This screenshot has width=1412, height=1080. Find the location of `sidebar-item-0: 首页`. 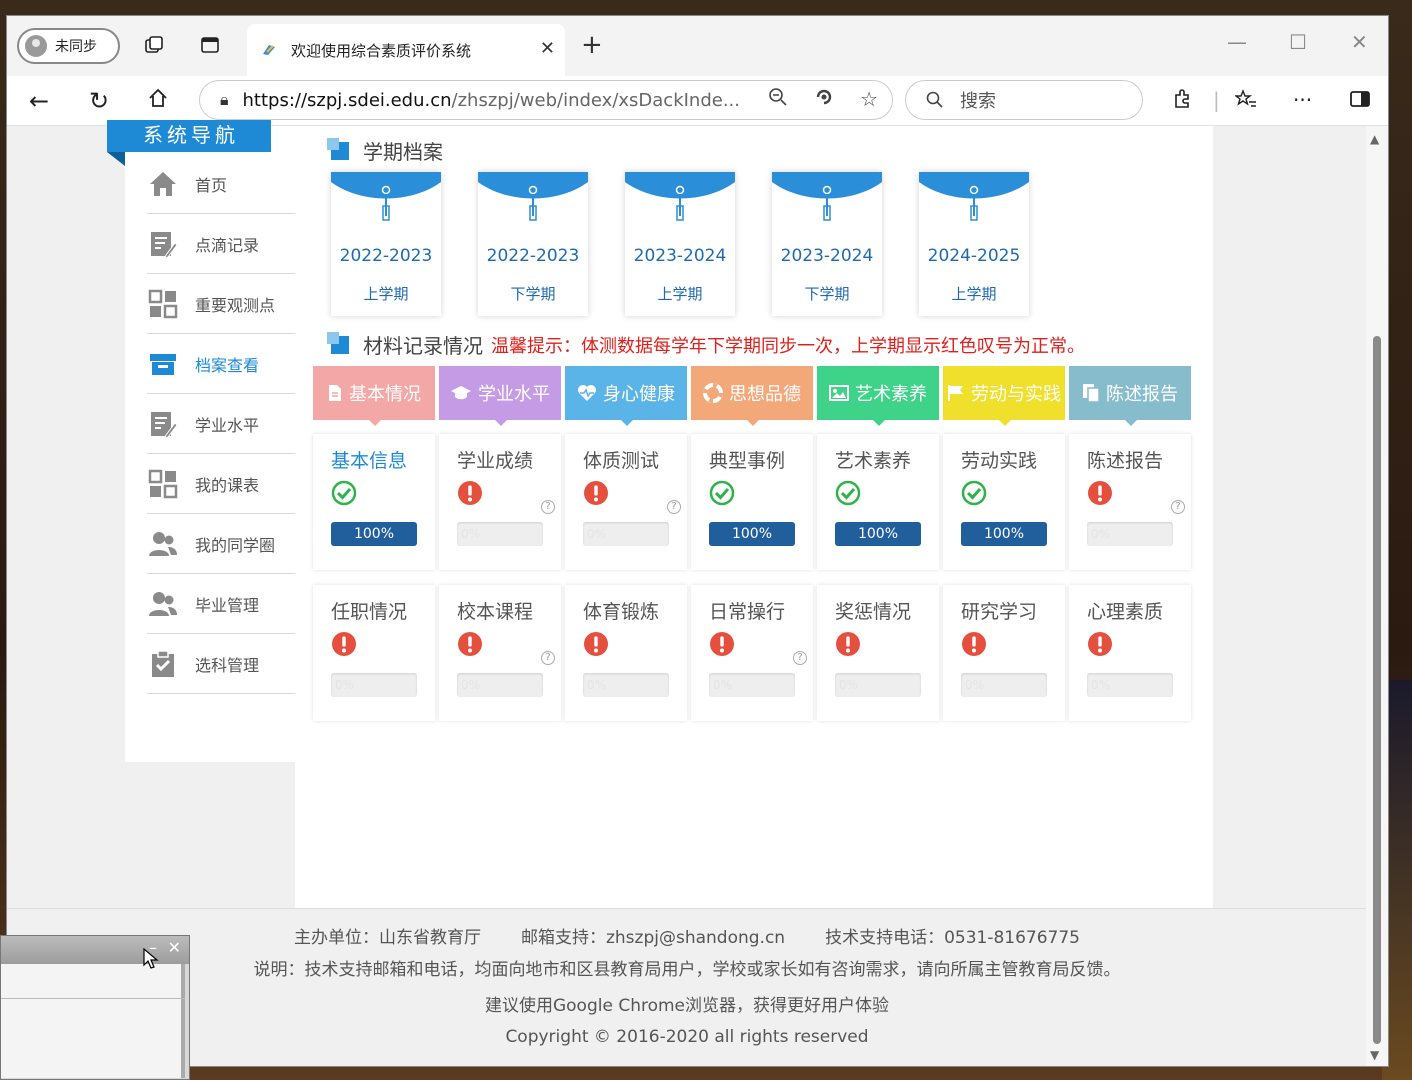

sidebar-item-0: 首页 is located at coordinates (221, 184).